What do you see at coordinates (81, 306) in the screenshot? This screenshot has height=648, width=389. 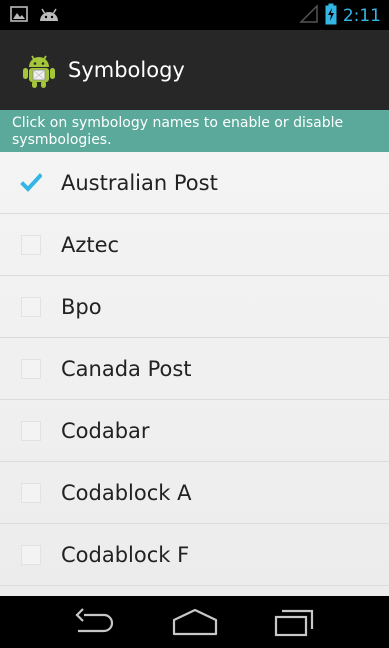 I see `list-item-label: Bpo` at bounding box center [81, 306].